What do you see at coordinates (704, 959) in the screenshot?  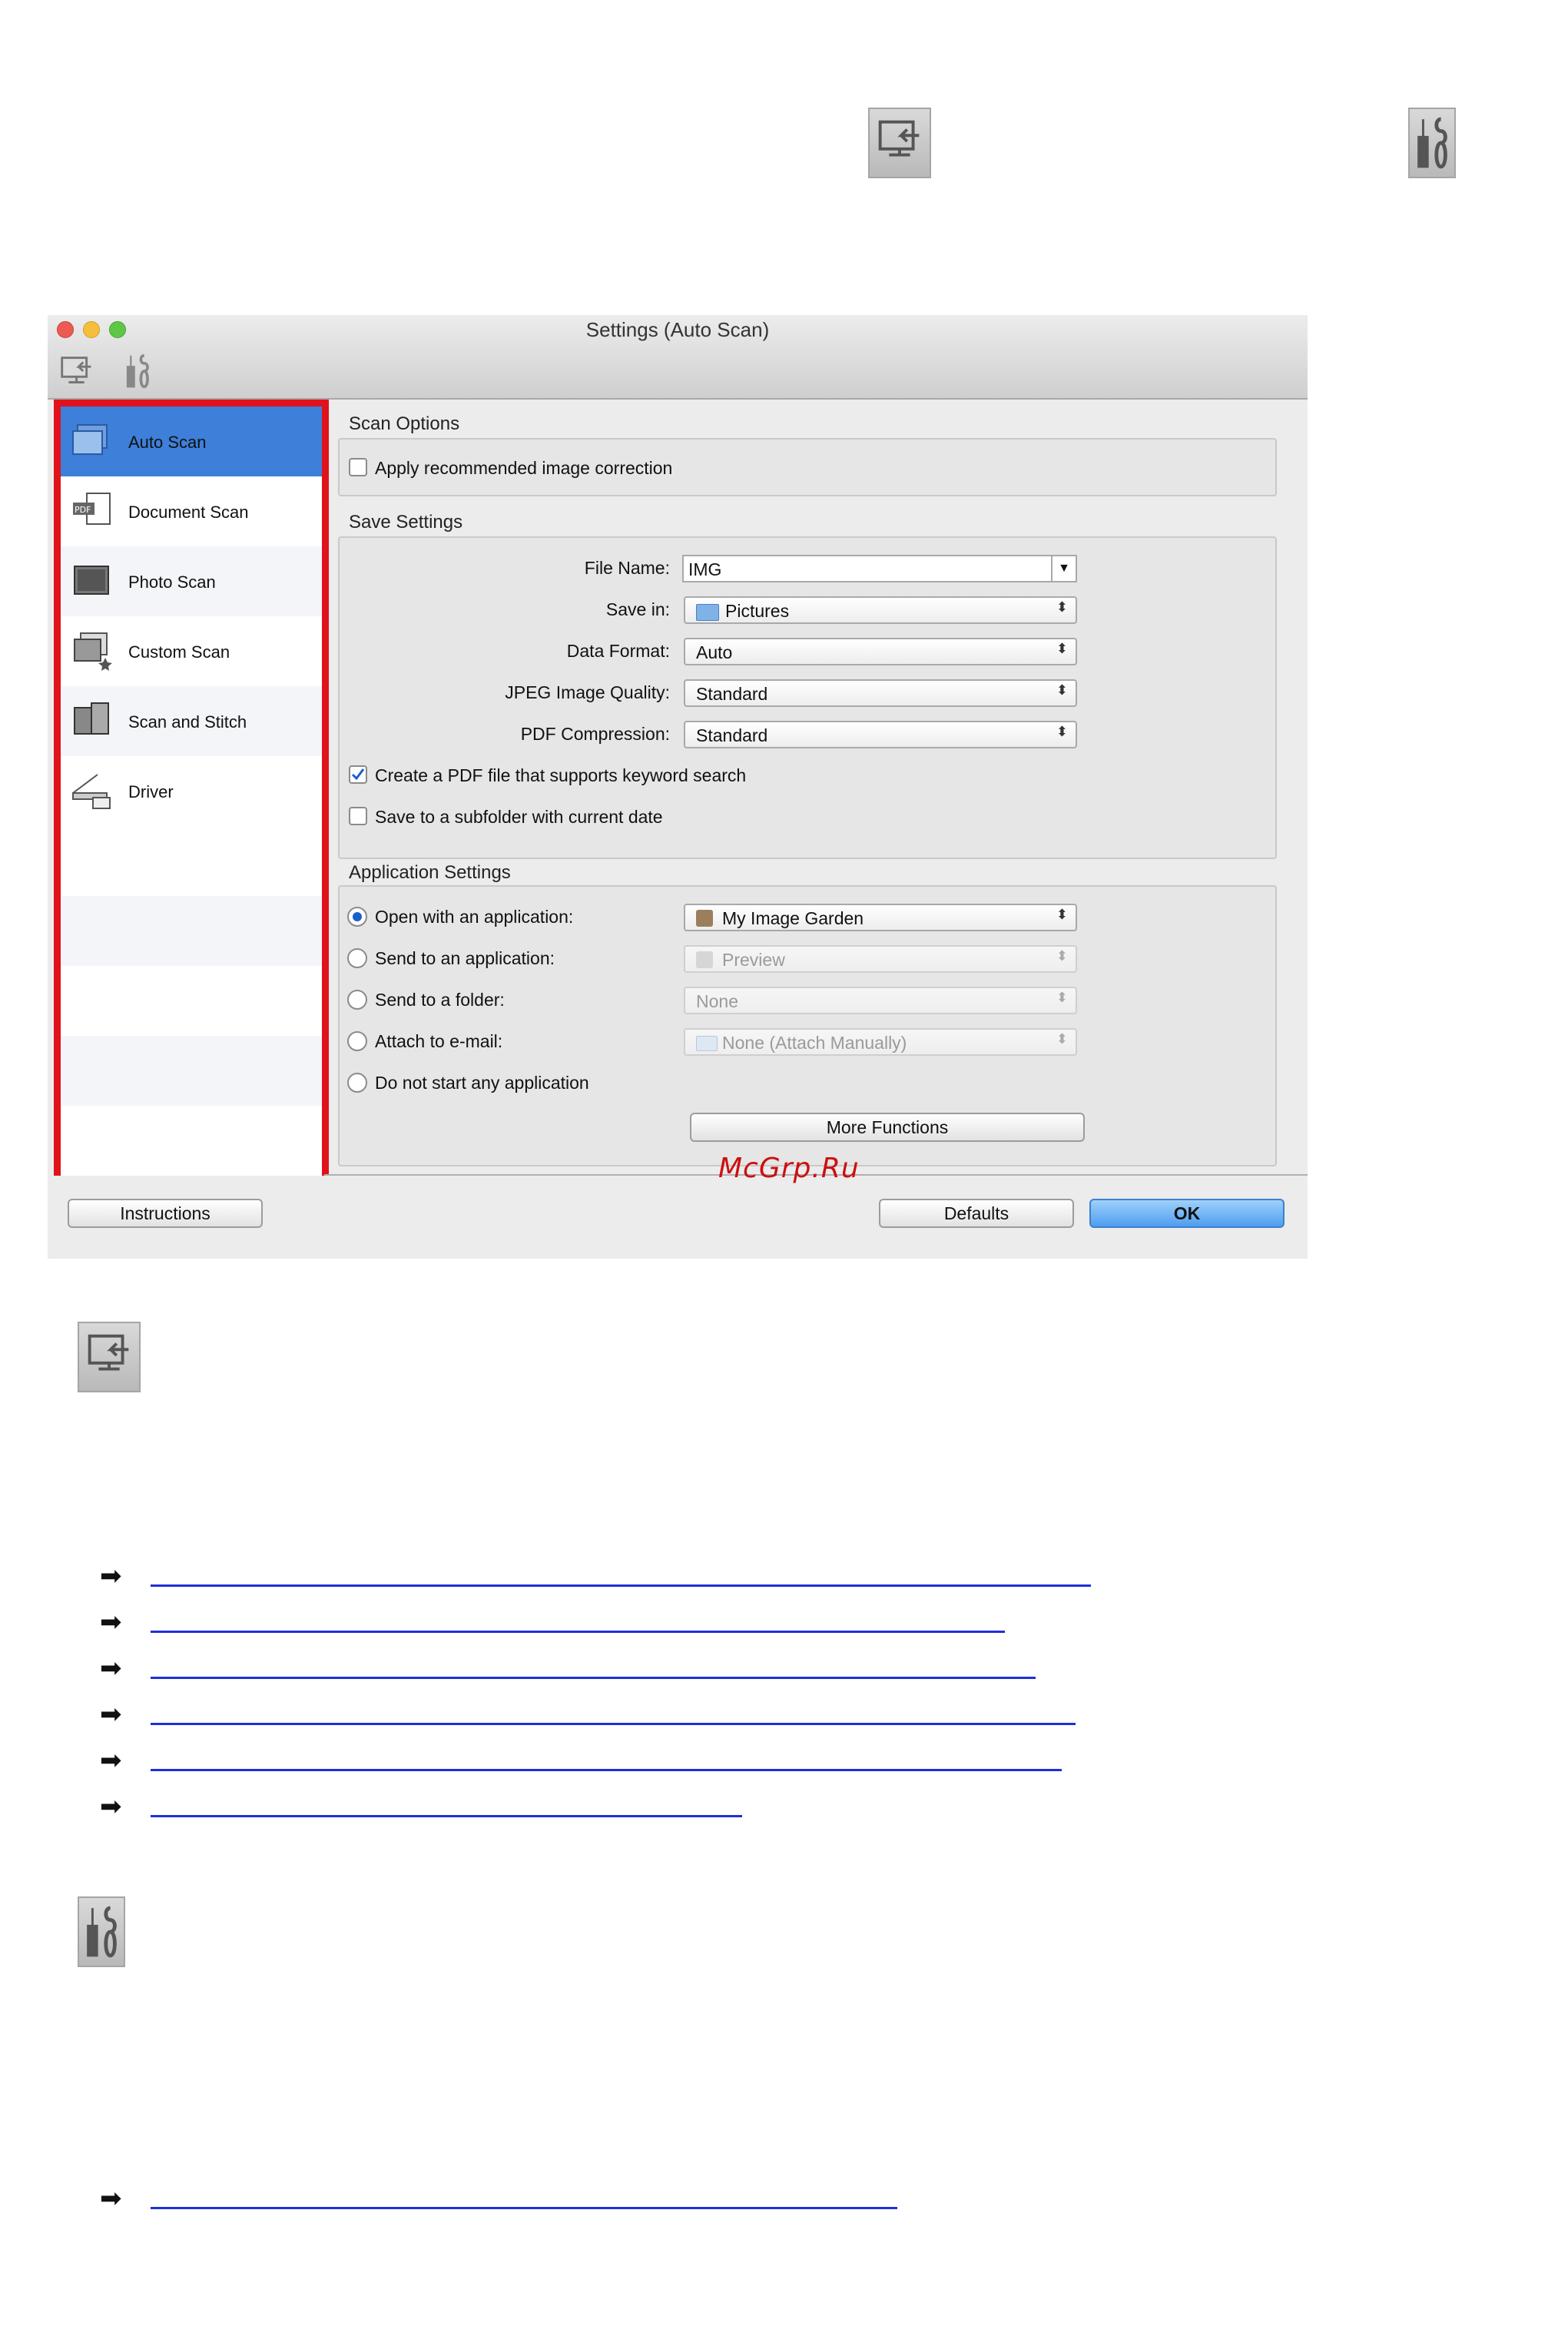 I see `preview-icon` at bounding box center [704, 959].